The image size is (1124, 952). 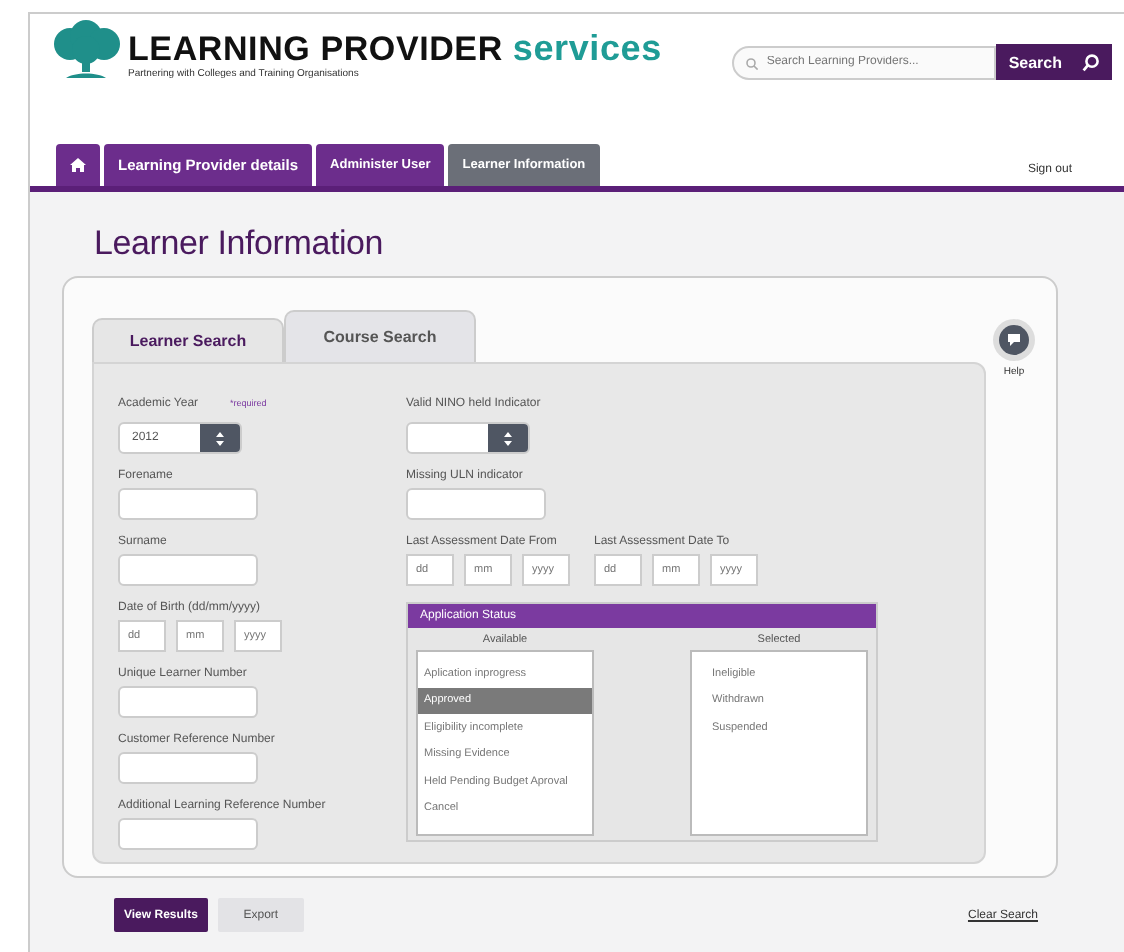 What do you see at coordinates (395, 49) in the screenshot?
I see `site-title: LEARNING PROVIDER services` at bounding box center [395, 49].